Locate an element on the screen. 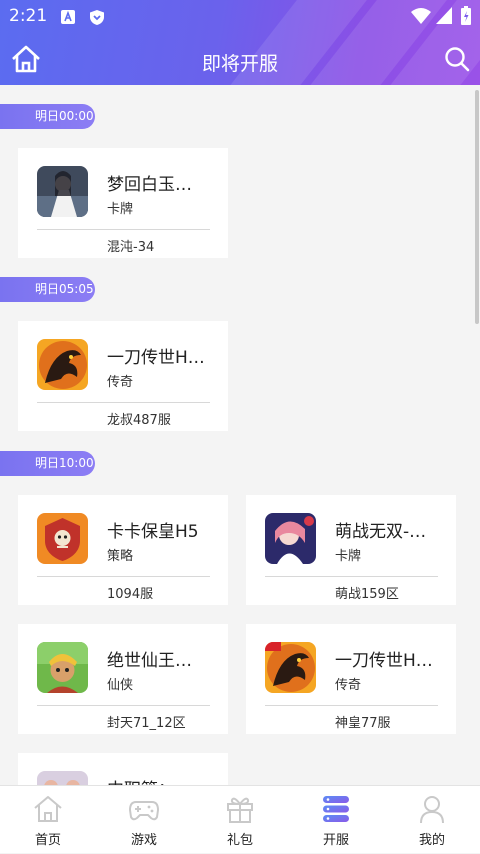  tab-label: 开服 is located at coordinates (335, 840).